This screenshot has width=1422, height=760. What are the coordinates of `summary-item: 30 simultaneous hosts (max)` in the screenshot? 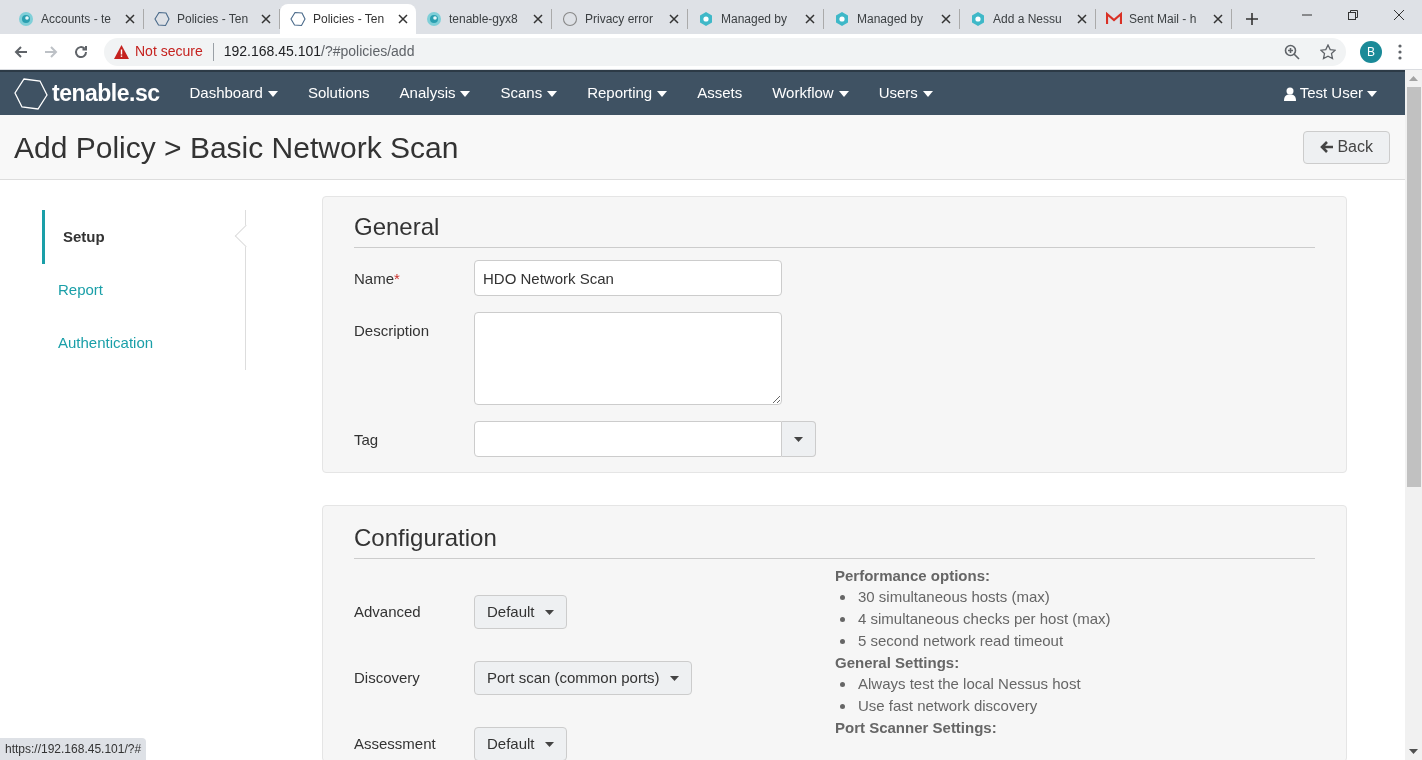 It's located at (954, 597).